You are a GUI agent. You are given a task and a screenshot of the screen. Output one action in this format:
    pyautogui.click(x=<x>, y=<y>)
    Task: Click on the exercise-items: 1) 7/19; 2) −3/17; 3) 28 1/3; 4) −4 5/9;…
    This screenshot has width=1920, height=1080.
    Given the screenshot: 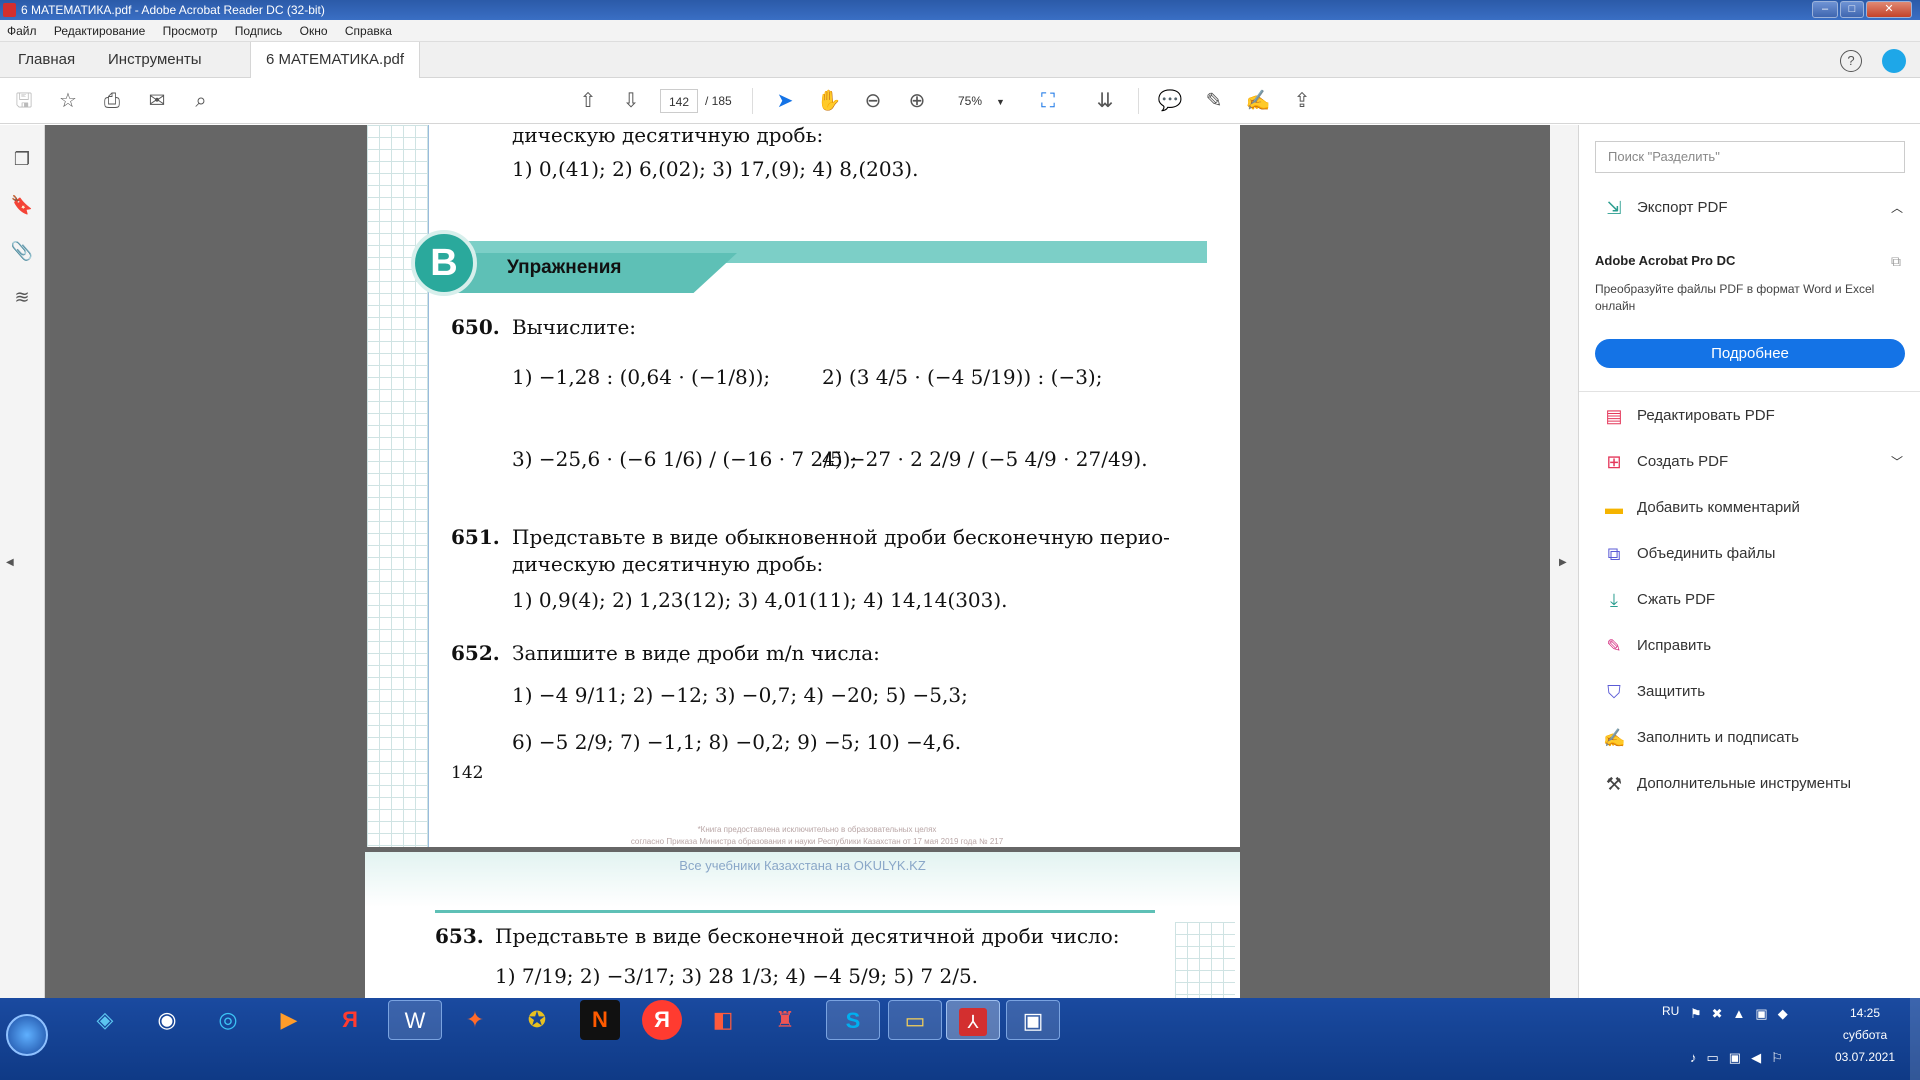 What is the action you would take?
    pyautogui.click(x=737, y=976)
    